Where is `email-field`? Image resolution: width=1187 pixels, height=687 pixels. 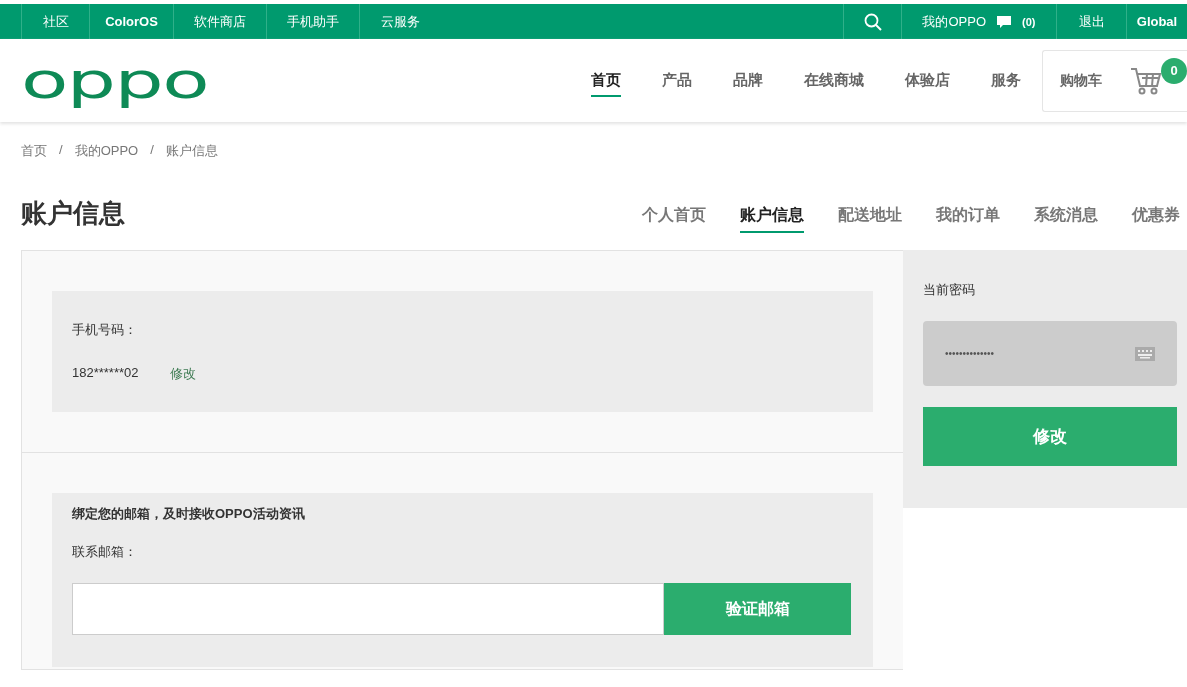 email-field is located at coordinates (368, 609).